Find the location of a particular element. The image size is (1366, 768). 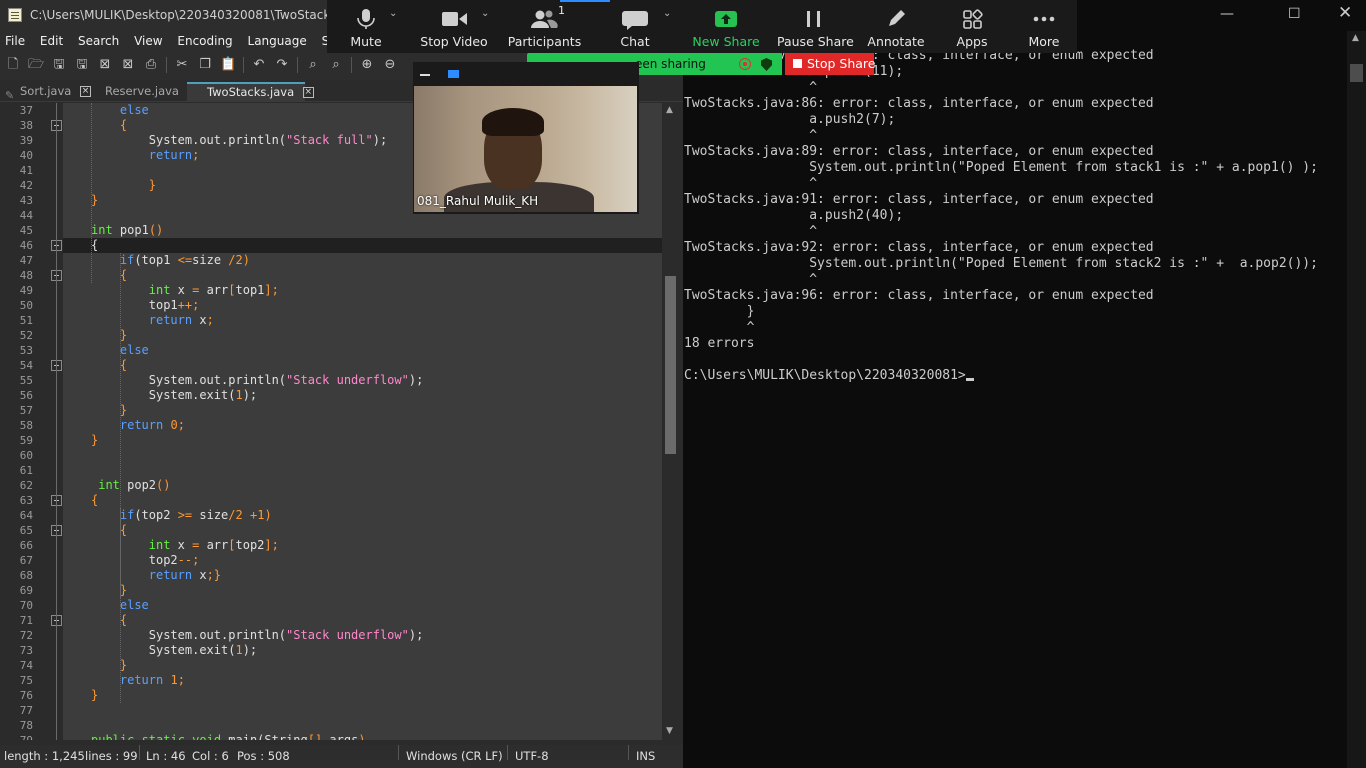

video-camera-icon is located at coordinates (454, 19).